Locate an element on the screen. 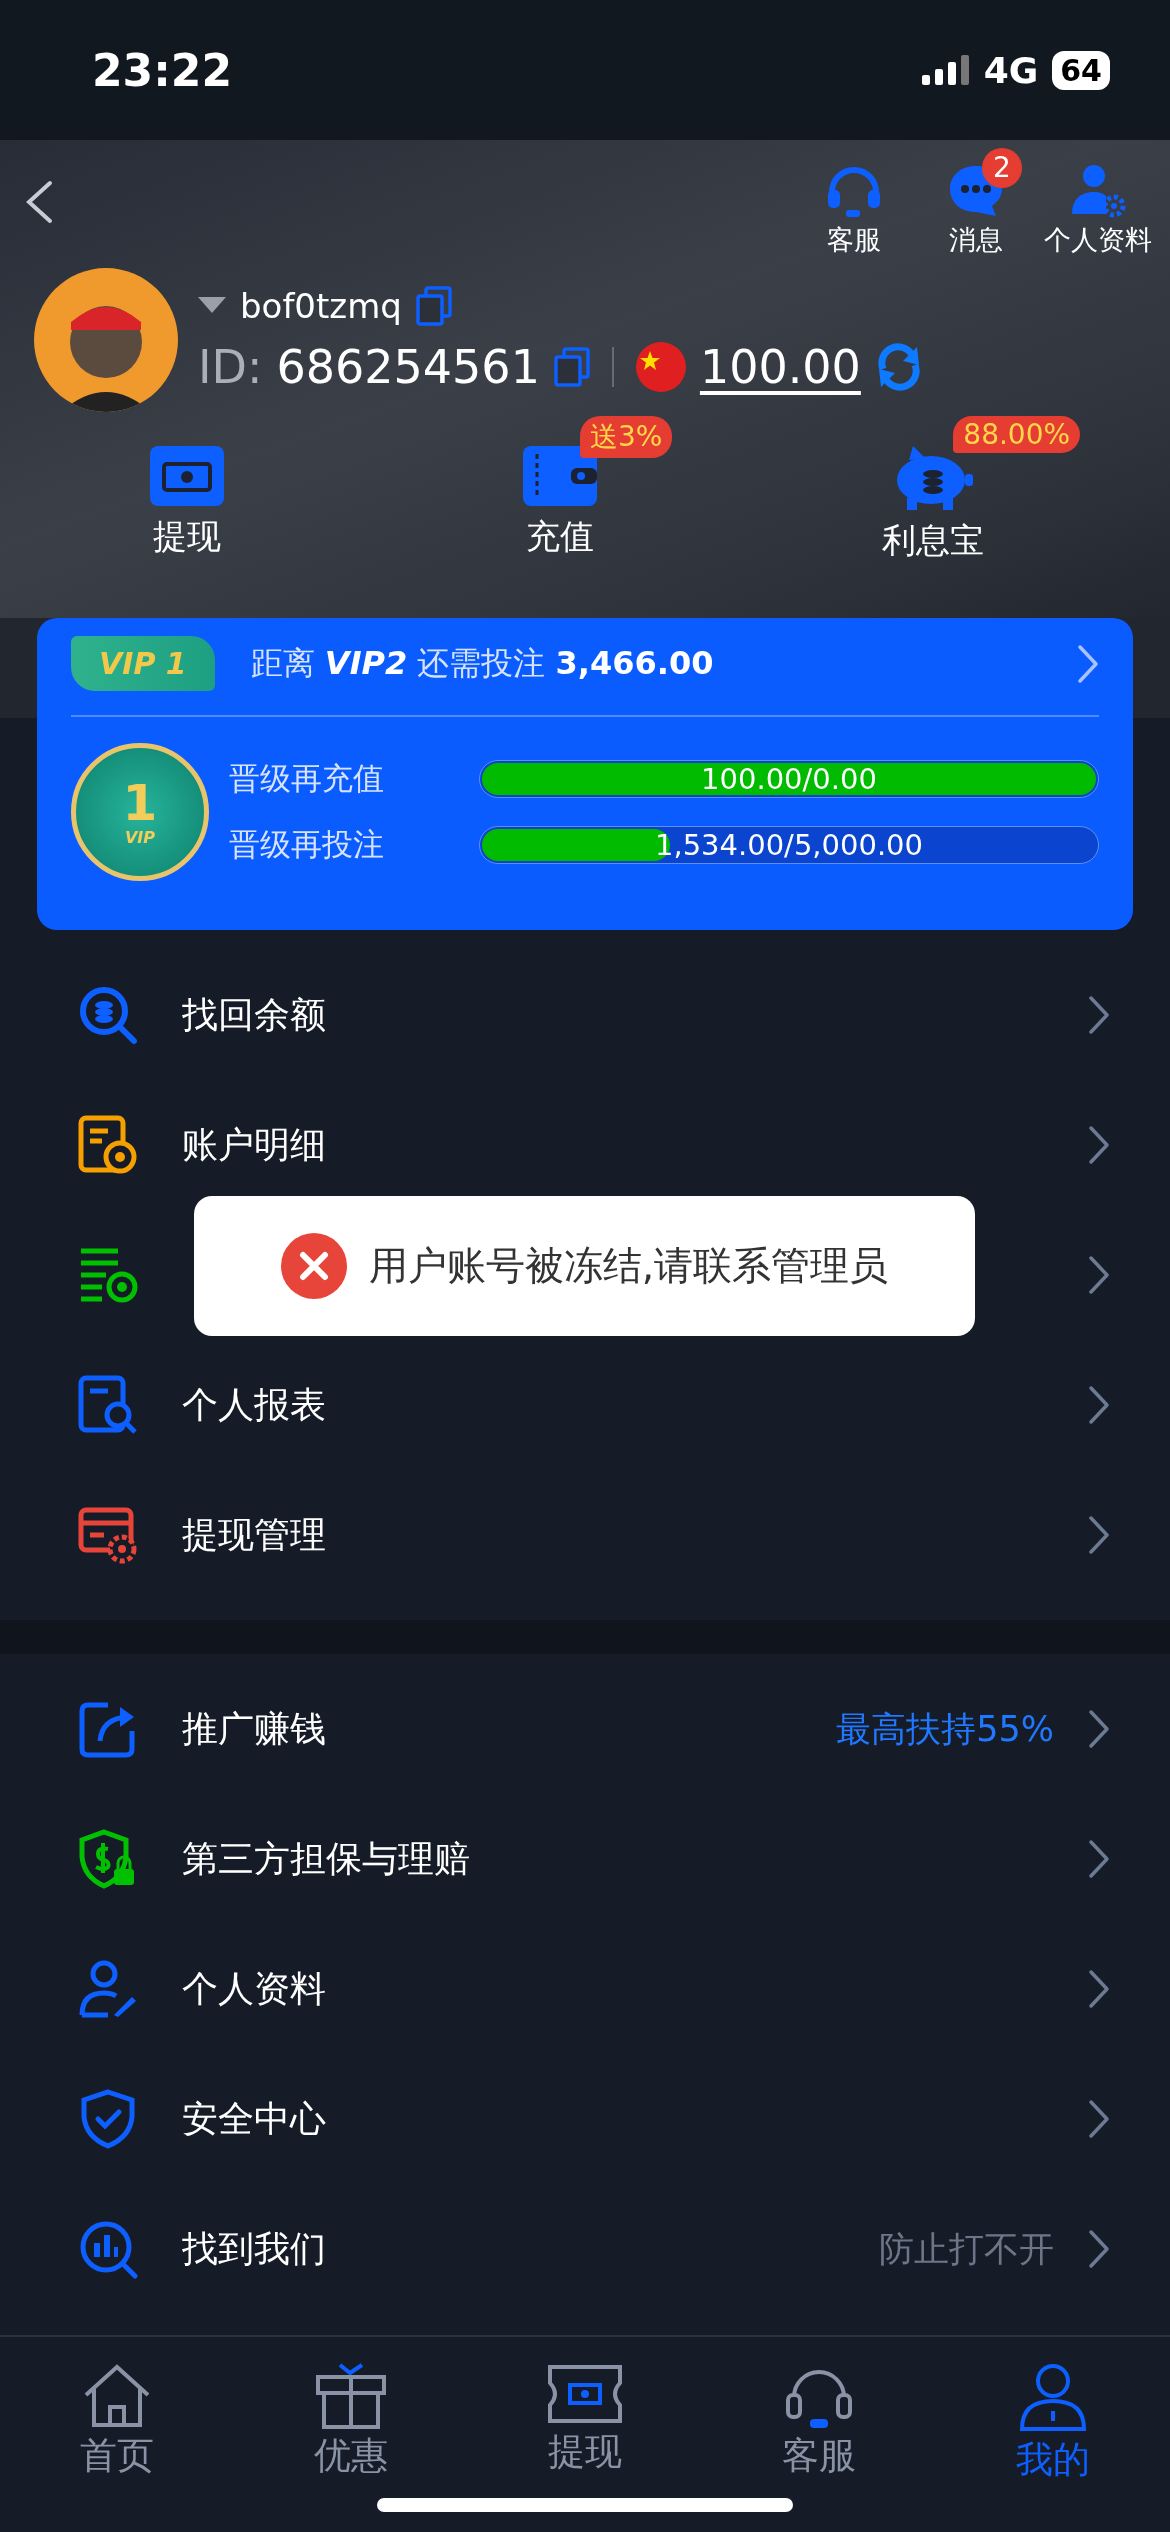 The height and width of the screenshot is (2532, 1170). tab: 提现 is located at coordinates (585, 2420).